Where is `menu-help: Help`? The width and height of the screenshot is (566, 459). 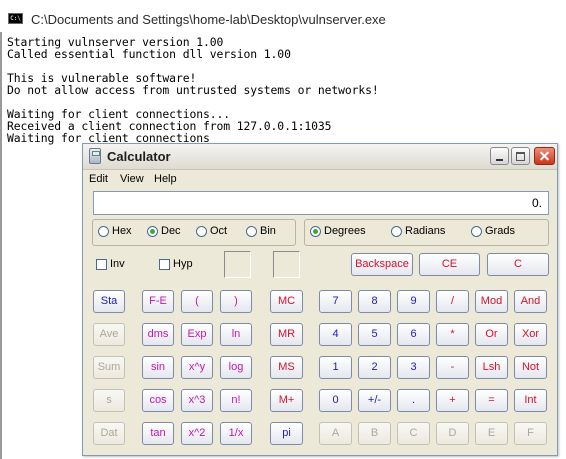
menu-help: Help is located at coordinates (165, 179).